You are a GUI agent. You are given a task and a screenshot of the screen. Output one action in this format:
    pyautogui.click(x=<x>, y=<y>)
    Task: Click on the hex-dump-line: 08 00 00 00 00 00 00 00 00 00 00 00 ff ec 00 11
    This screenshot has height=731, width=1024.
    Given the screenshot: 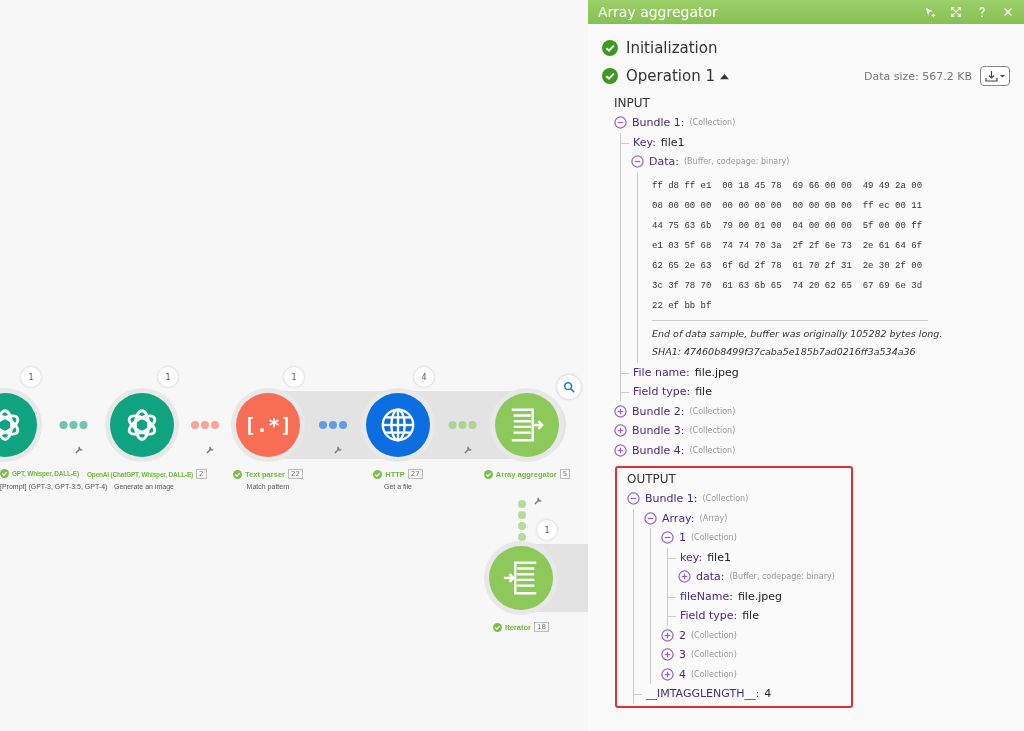 What is the action you would take?
    pyautogui.click(x=788, y=206)
    